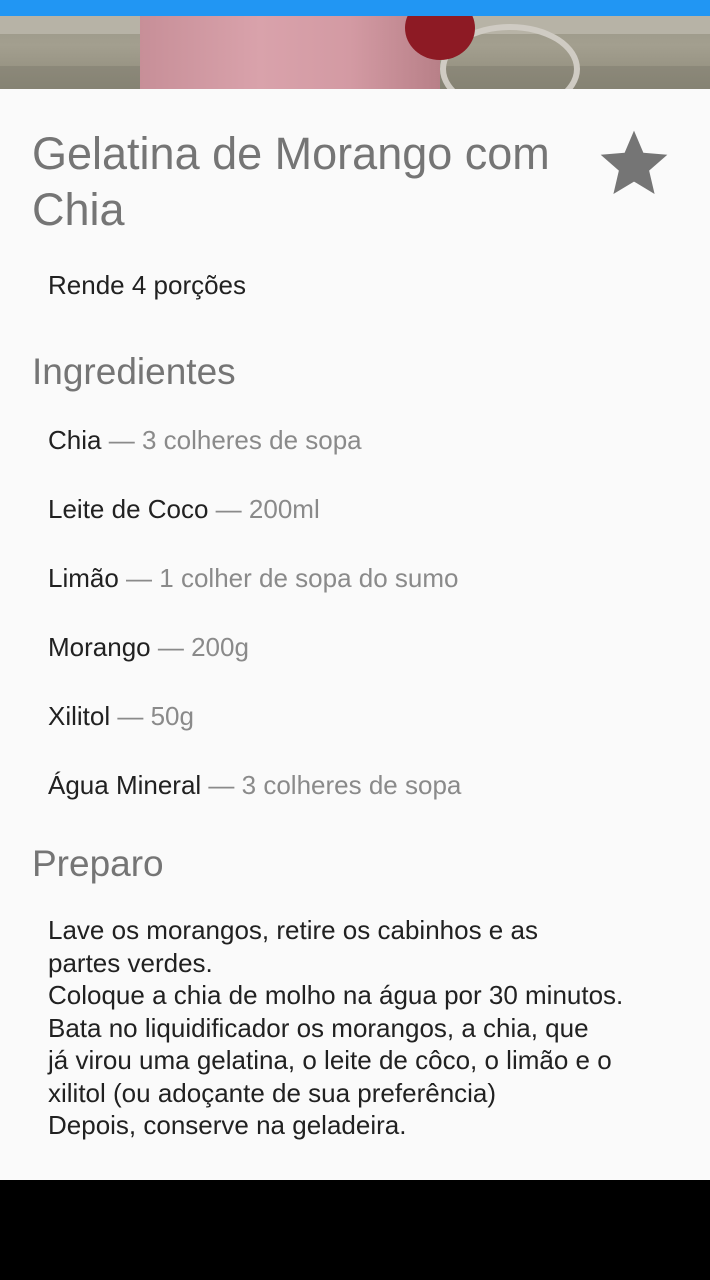 This screenshot has width=710, height=1280. What do you see at coordinates (130, 962) in the screenshot?
I see `preparation-line: partes verdes.` at bounding box center [130, 962].